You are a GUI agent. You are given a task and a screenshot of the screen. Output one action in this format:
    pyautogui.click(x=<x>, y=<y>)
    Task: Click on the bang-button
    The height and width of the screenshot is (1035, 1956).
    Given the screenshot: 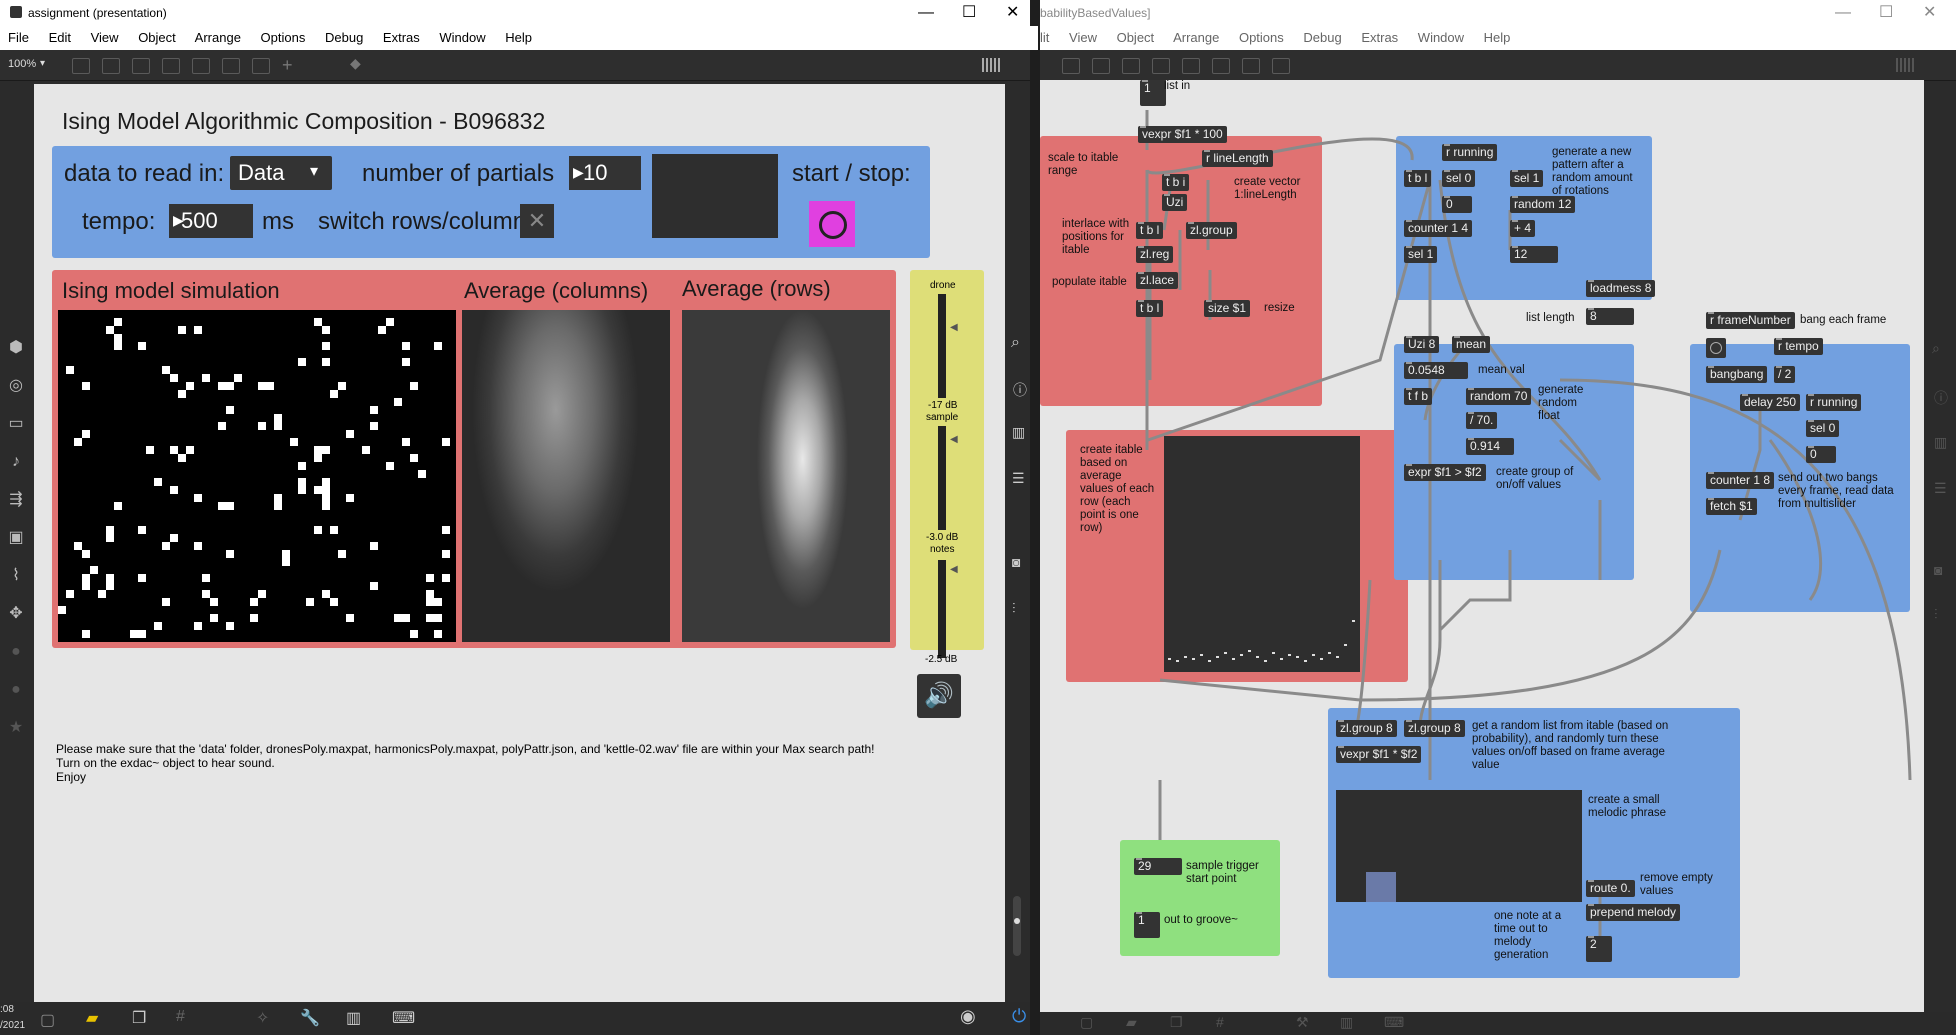 What is the action you would take?
    pyautogui.click(x=1716, y=348)
    